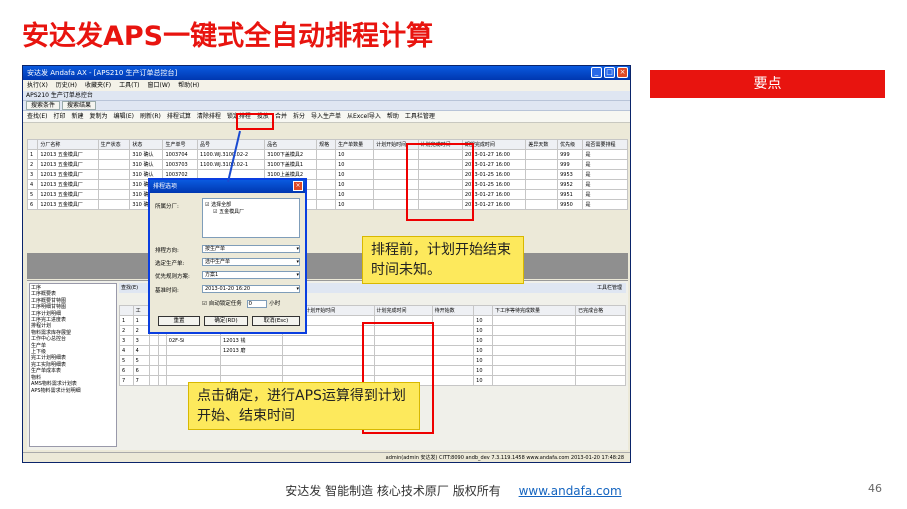 This screenshot has width=907, height=509. Describe the element at coordinates (73, 391) in the screenshot. I see `tree-item: APS物料需求计划明细` at that location.